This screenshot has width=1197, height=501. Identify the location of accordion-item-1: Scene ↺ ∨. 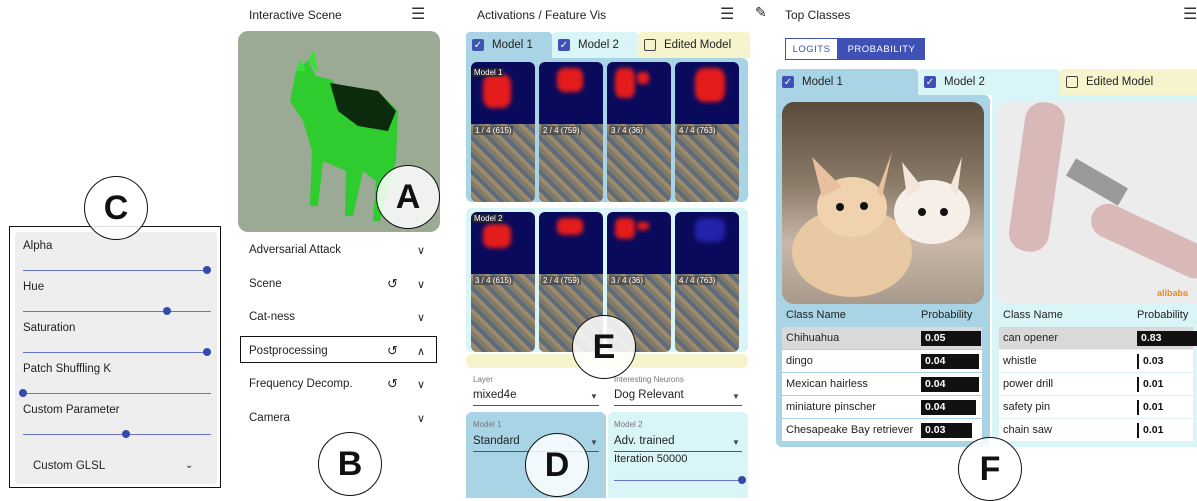
(339, 284).